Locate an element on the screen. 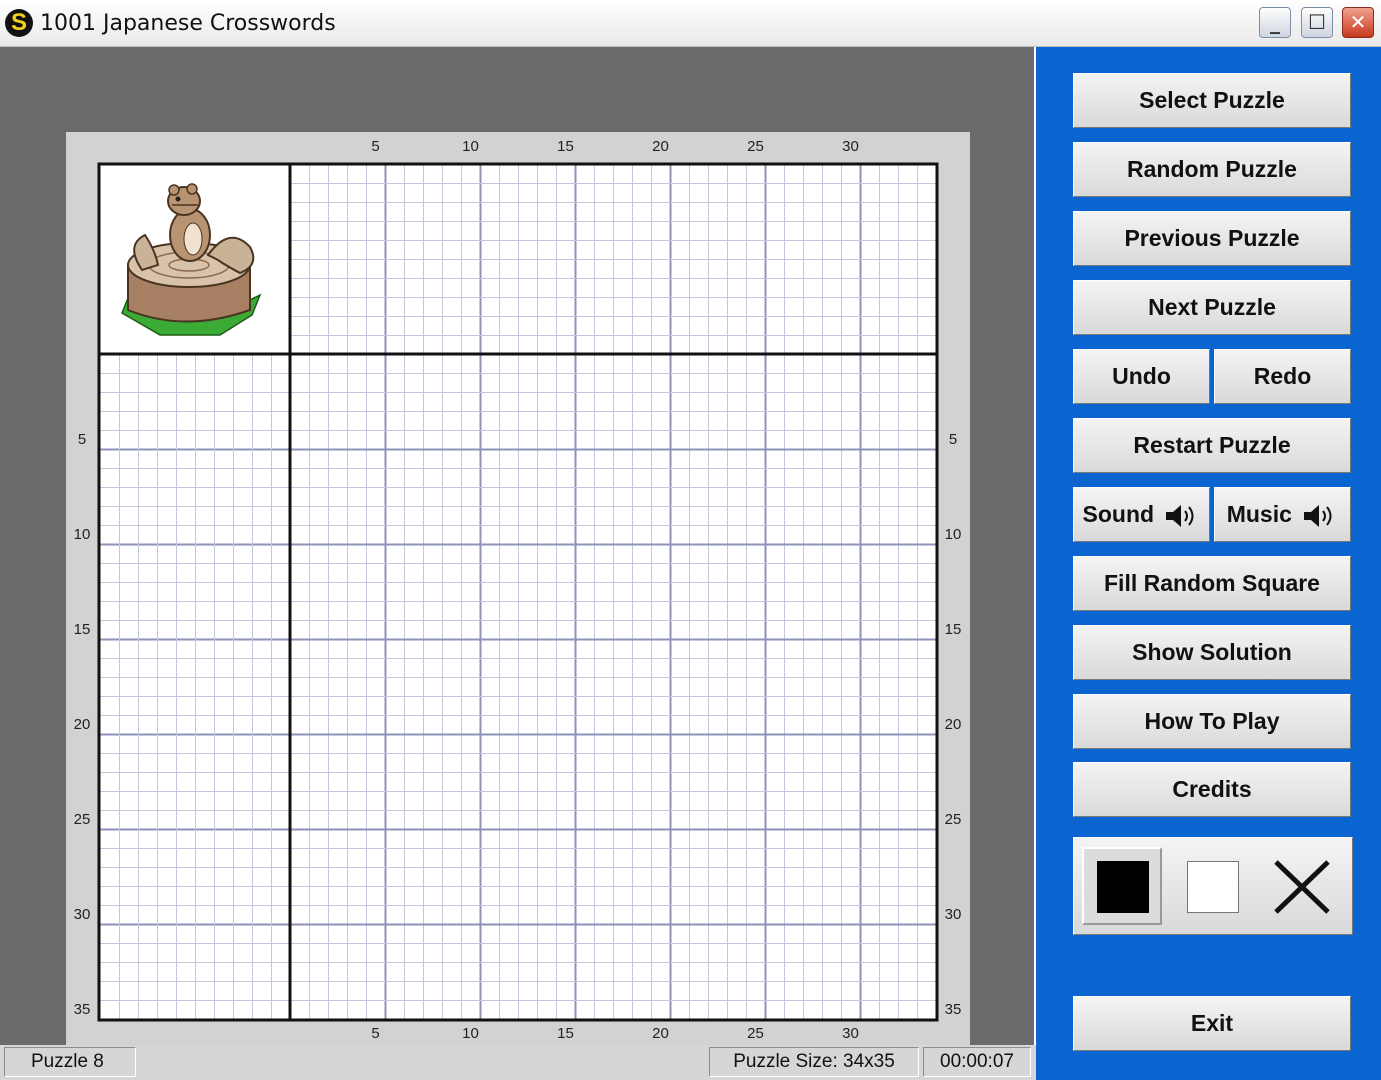  row-clue-number: 6 is located at coordinates (261, 895).